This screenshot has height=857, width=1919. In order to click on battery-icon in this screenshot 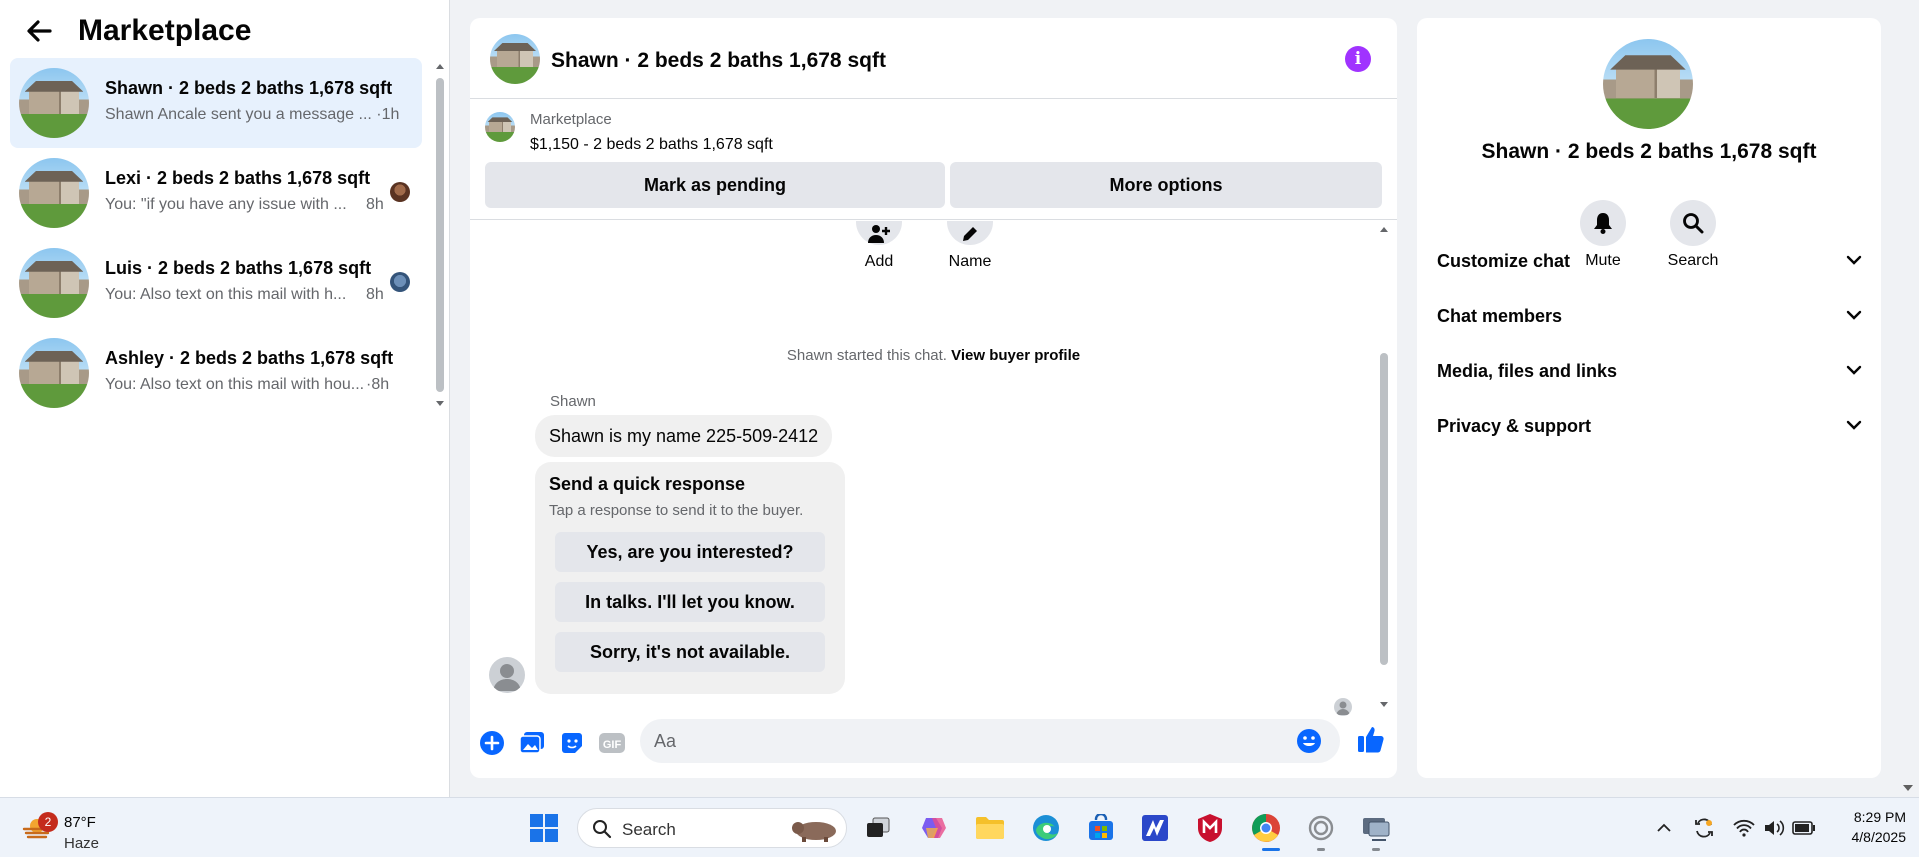, I will do `click(1804, 828)`.